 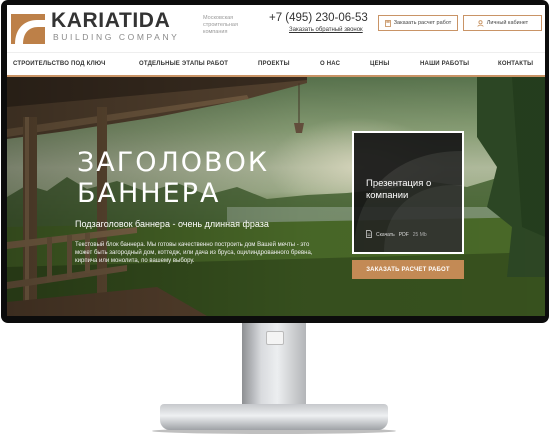 I want to click on file-size: 25 Mb, so click(x=419, y=235).